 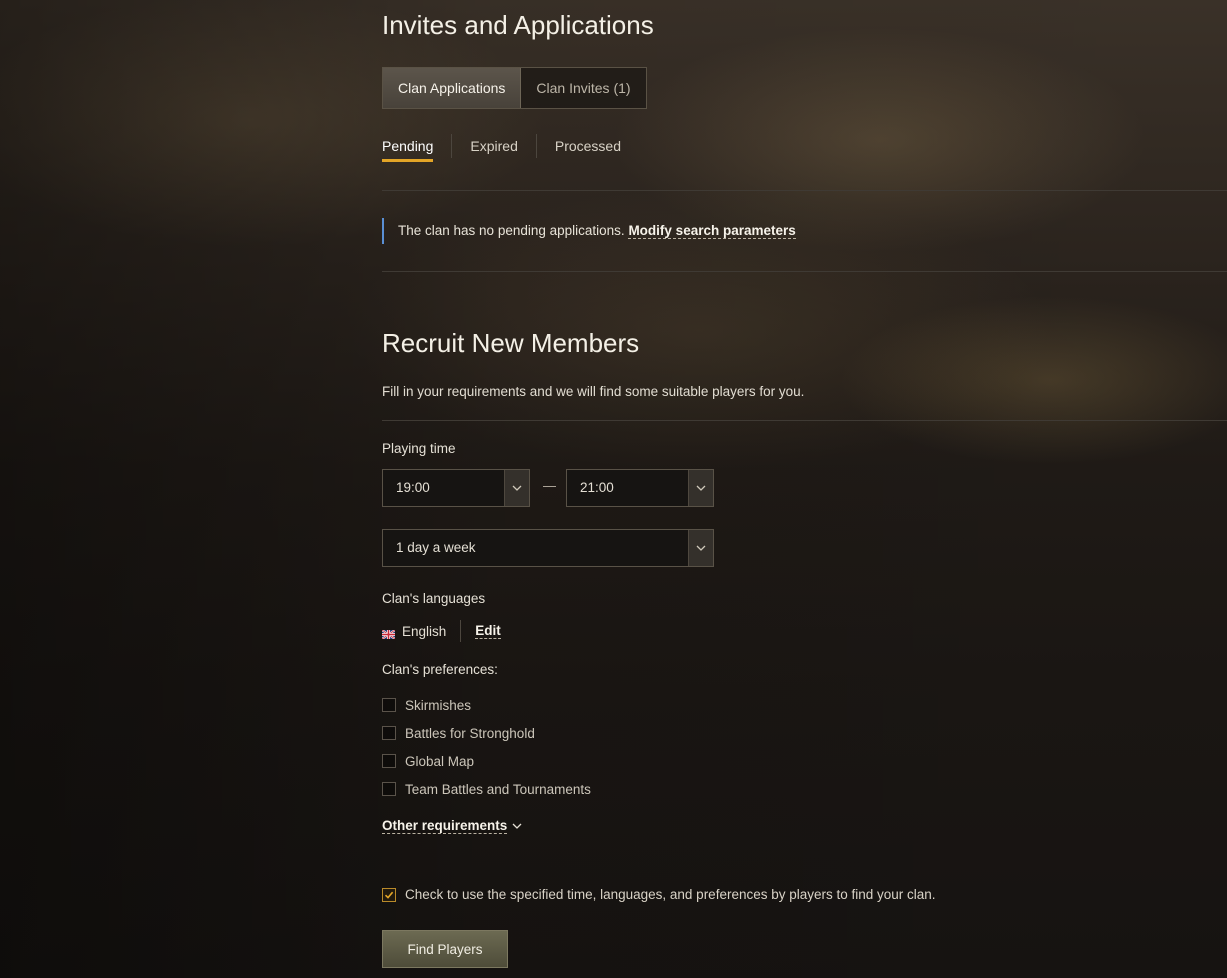 I want to click on recruit-title: Recruit New Members, so click(x=511, y=343).